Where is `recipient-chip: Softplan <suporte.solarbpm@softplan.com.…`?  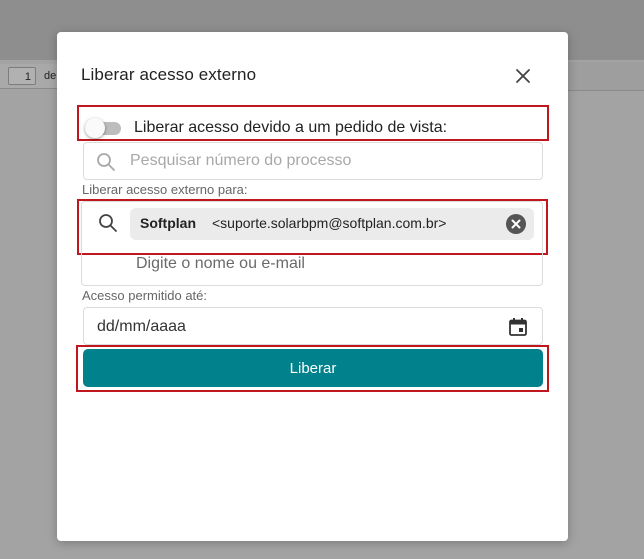
recipient-chip: Softplan <suporte.solarbpm@softplan.com.… is located at coordinates (332, 224).